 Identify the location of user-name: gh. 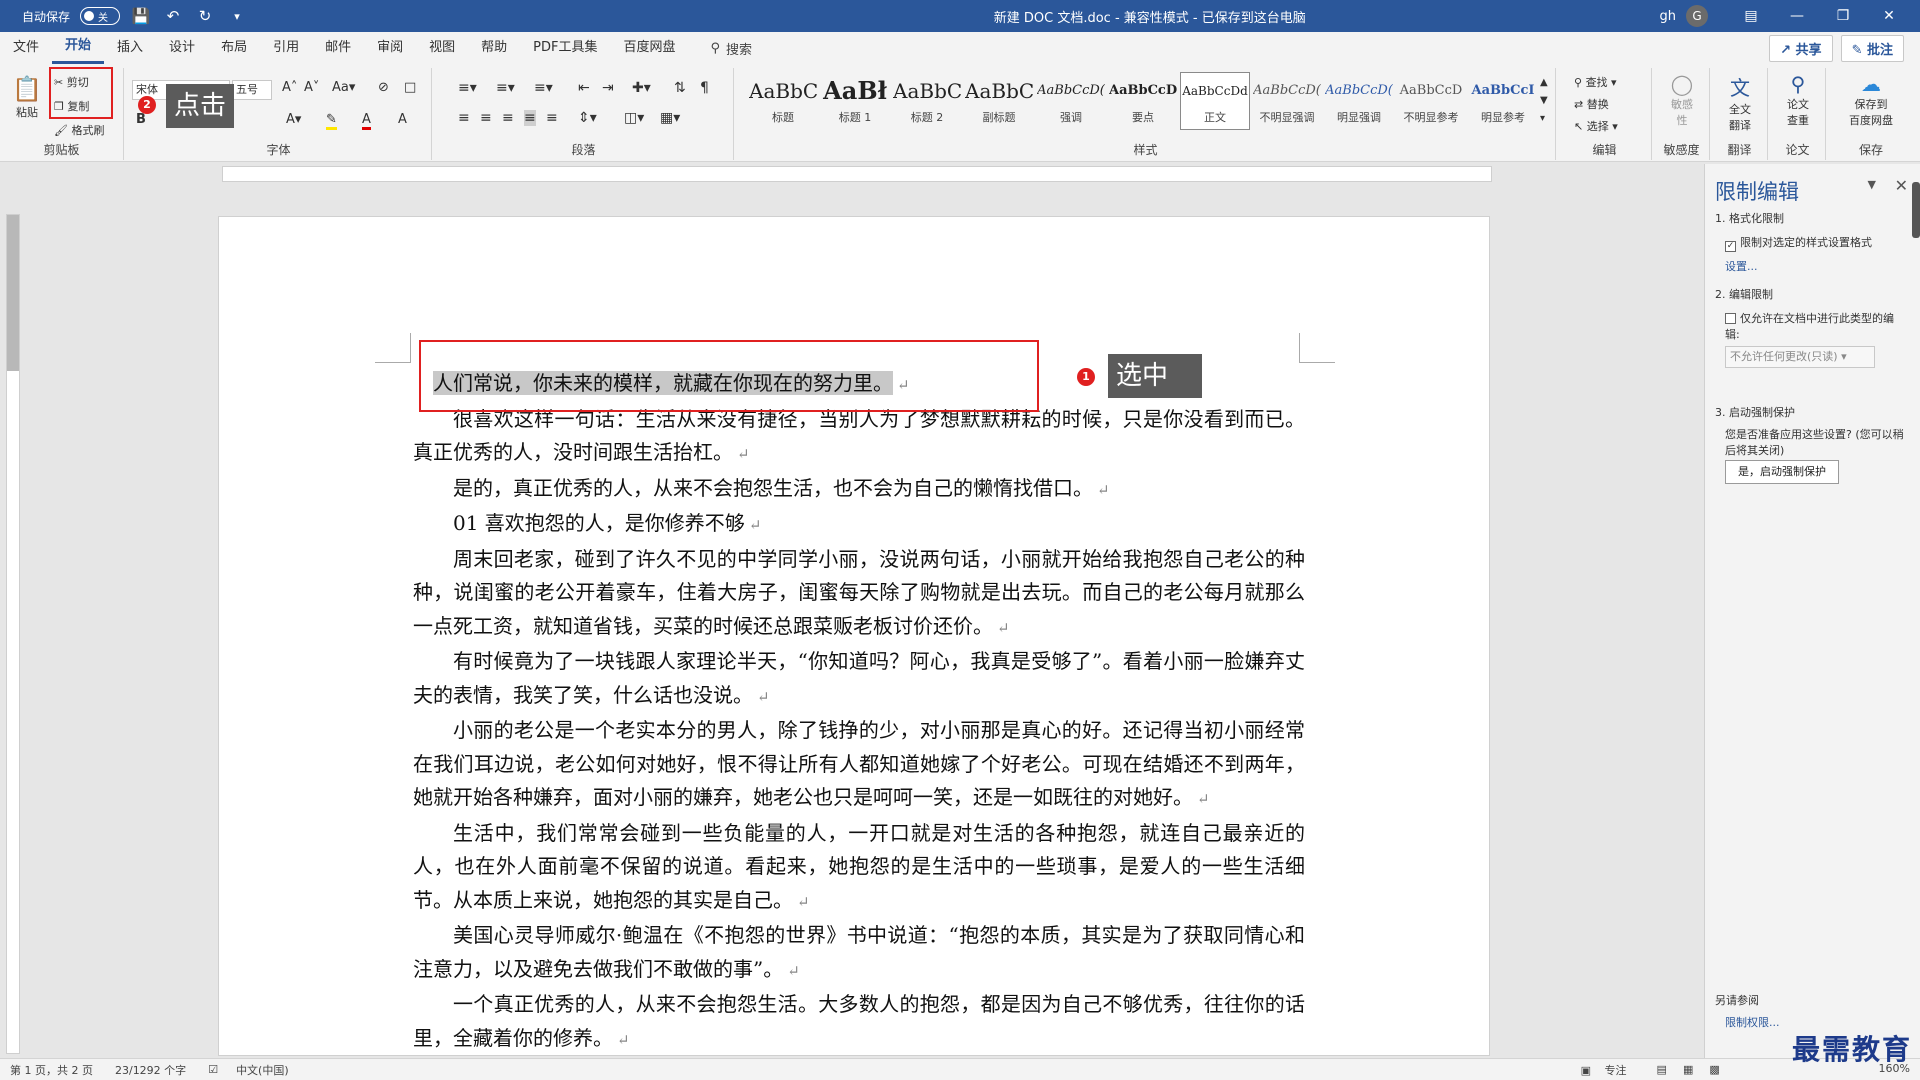
(1668, 16).